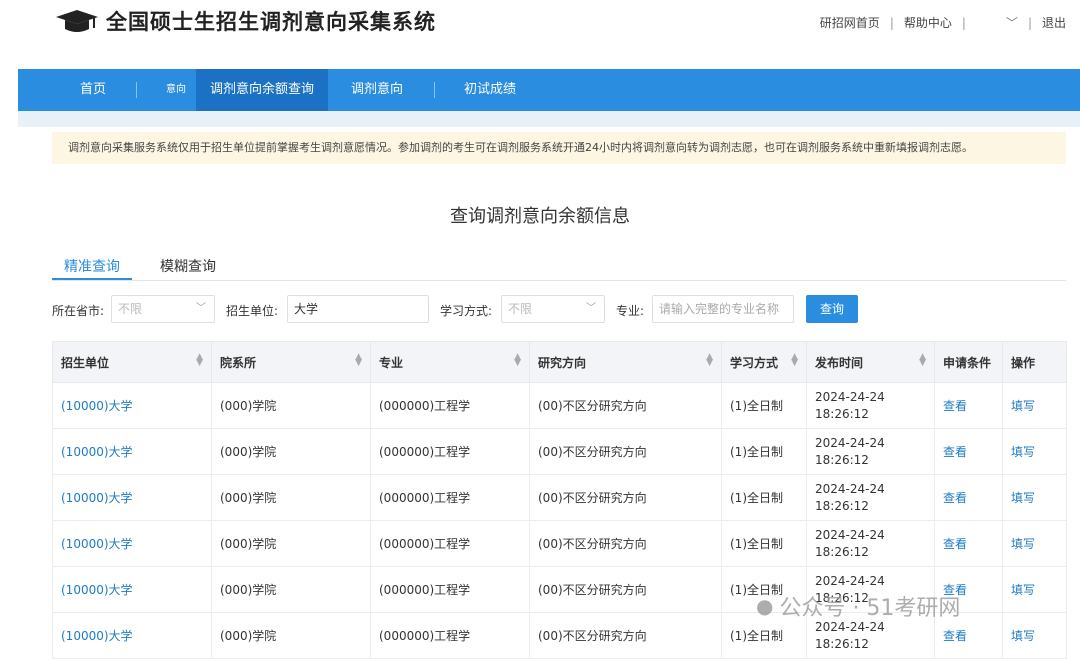 This screenshot has height=659, width=1080. I want to click on nav-home: 首页, so click(93, 90).